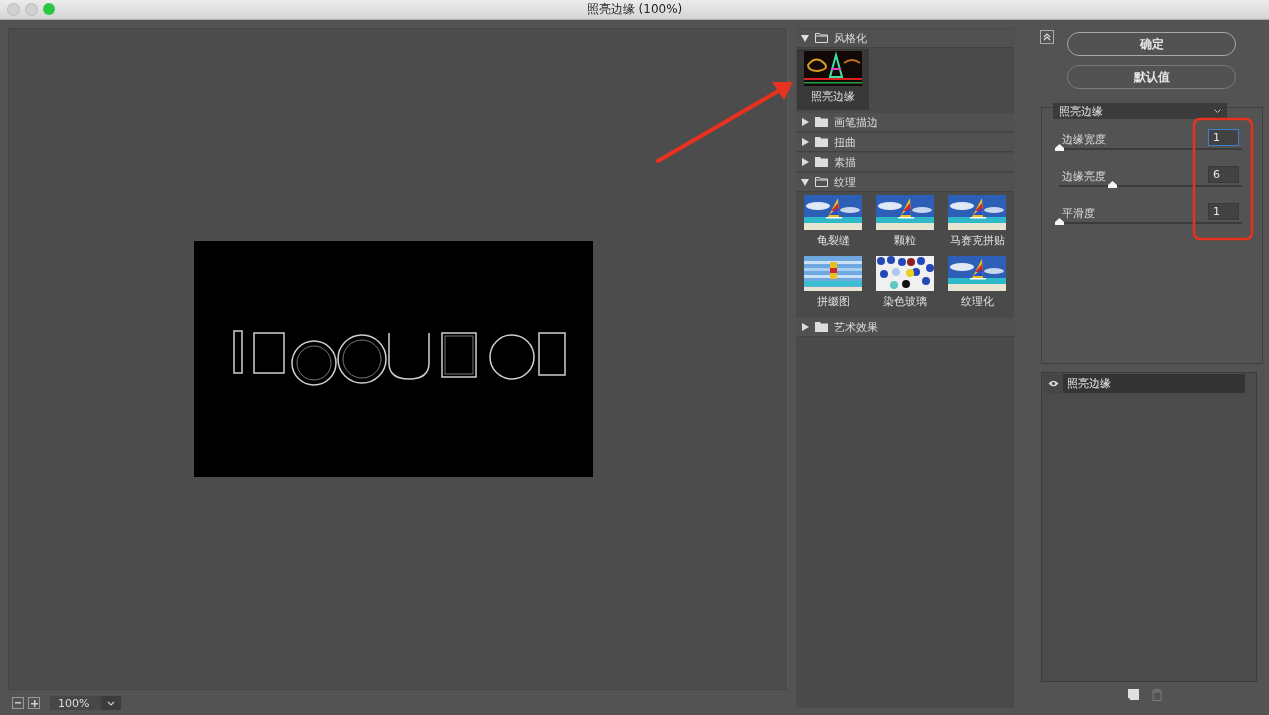 This screenshot has width=1269, height=715. I want to click on zoom-dropdown: 100%, so click(86, 703).